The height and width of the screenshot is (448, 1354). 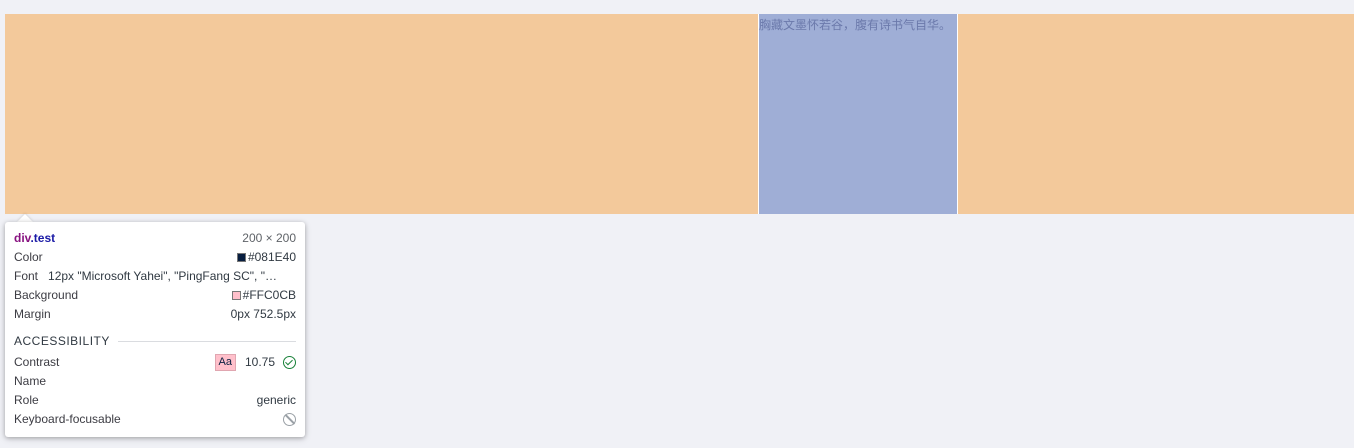 I want to click on background-value: #FFC0CB, so click(x=269, y=295).